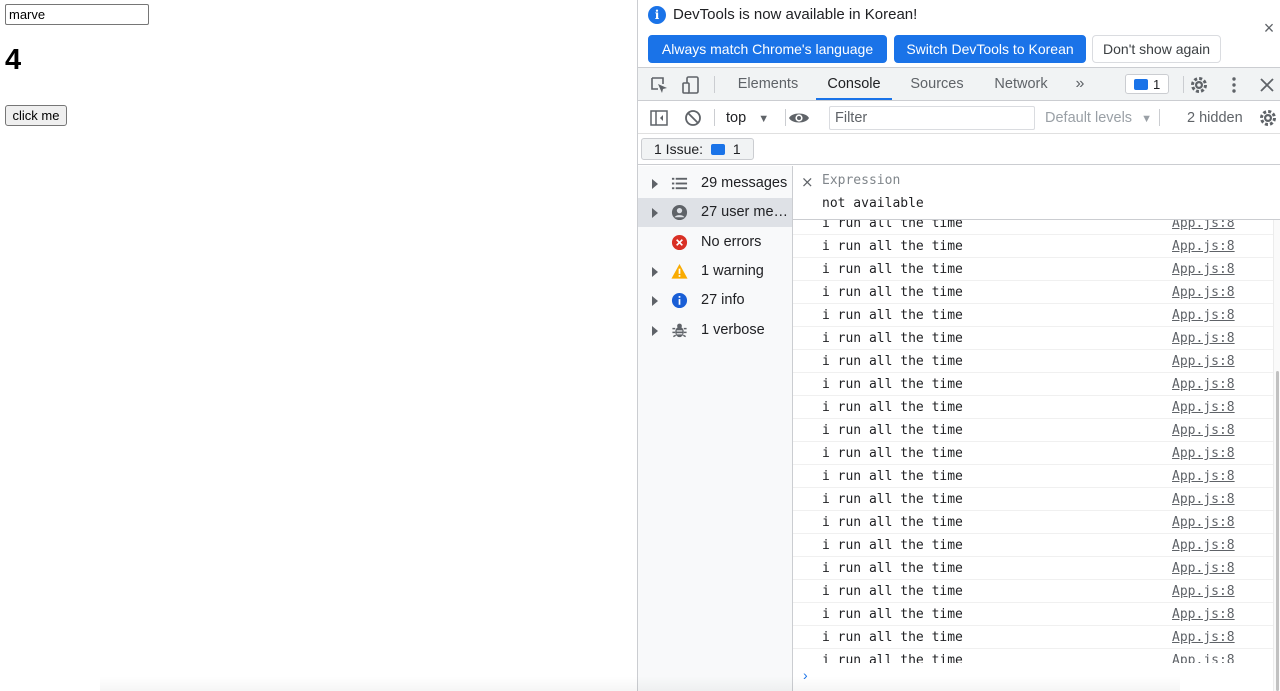 This screenshot has width=1280, height=691. What do you see at coordinates (937, 84) in the screenshot?
I see `tab-sources: Sources` at bounding box center [937, 84].